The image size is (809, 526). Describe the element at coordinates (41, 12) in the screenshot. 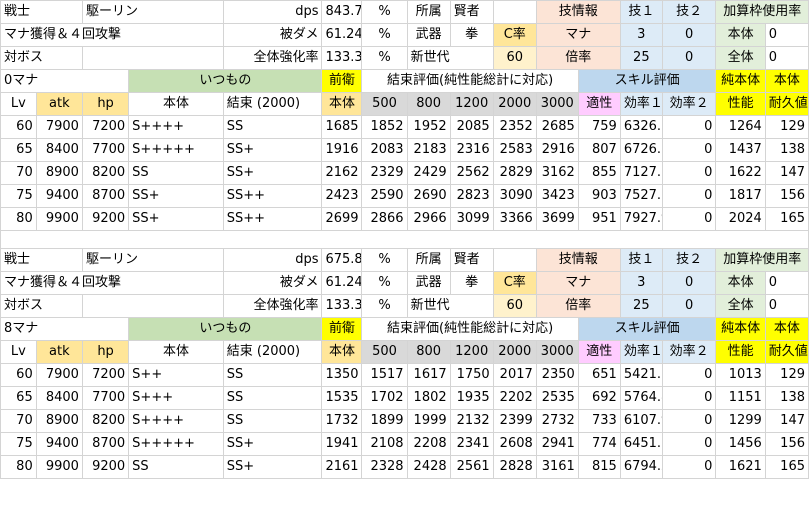

I see `class-cell: 戦士` at that location.